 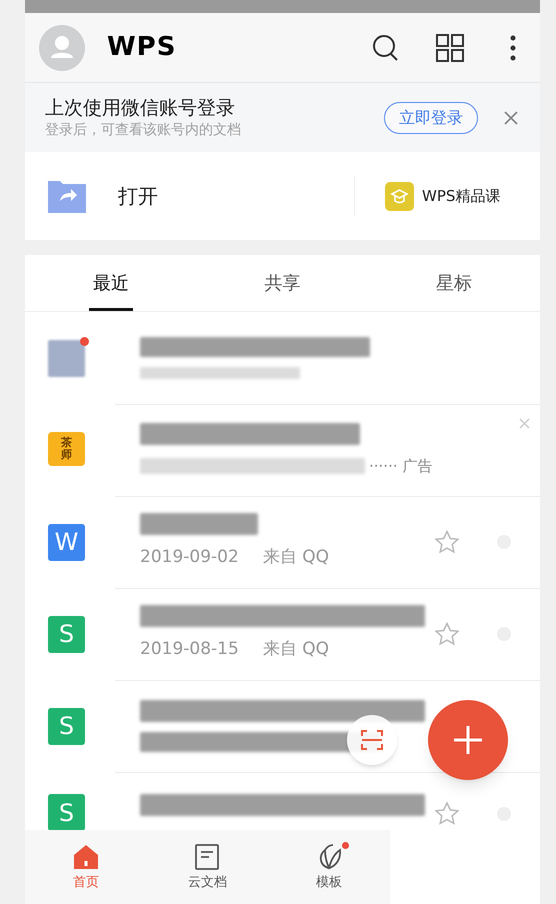 What do you see at coordinates (282, 542) in the screenshot?
I see `file-row: W 2019-09-02 来自 QQ` at bounding box center [282, 542].